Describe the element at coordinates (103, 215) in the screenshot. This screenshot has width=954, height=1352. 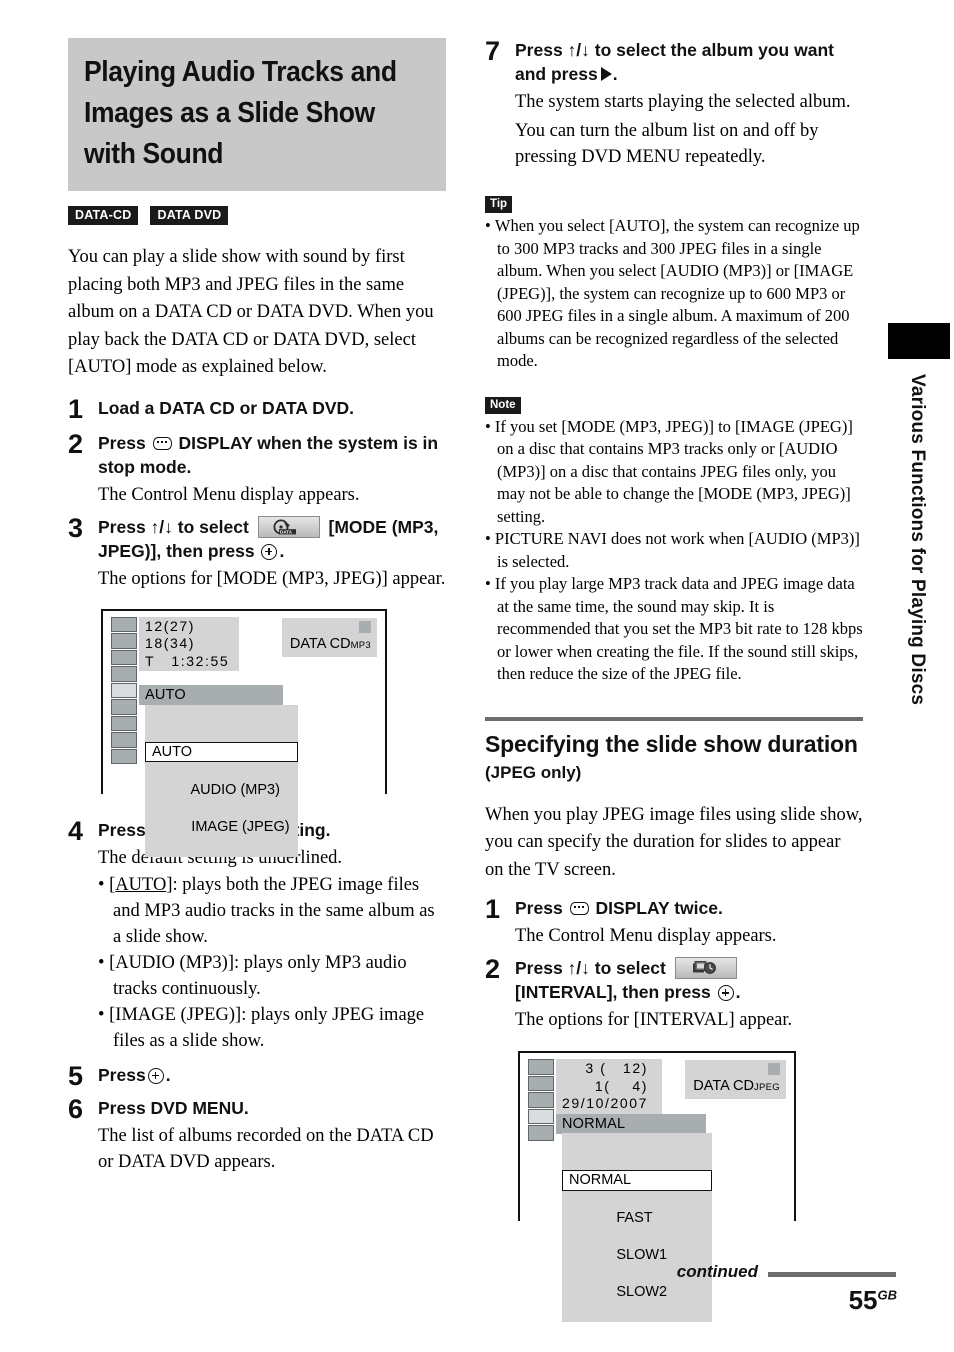
I see `badge-data-cd: DATA-CD` at that location.